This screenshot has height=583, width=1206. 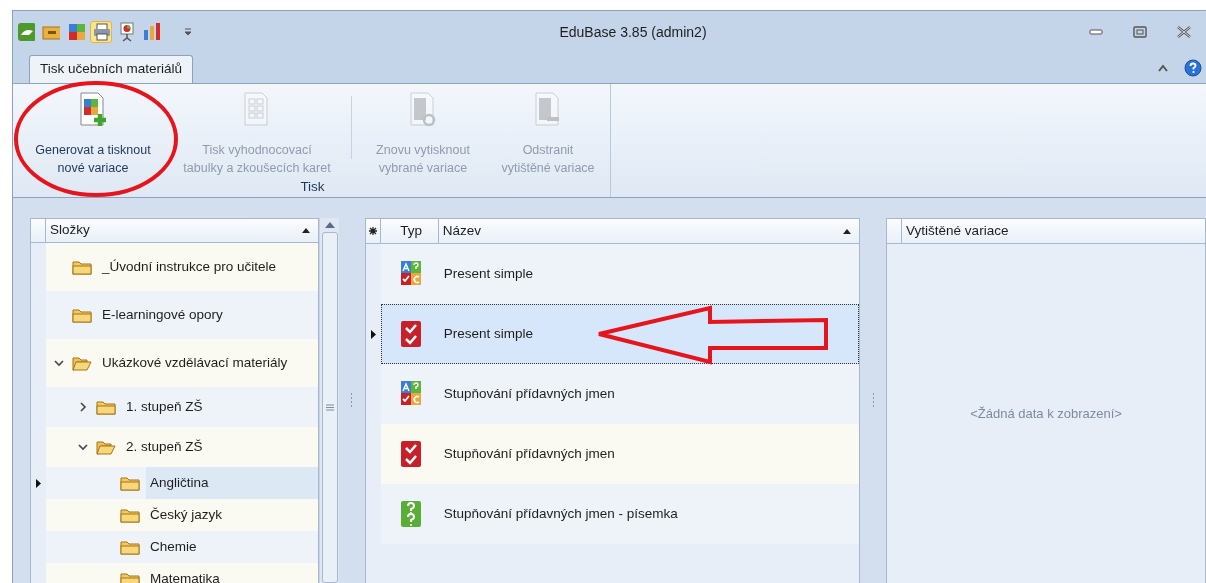 What do you see at coordinates (93, 109) in the screenshot?
I see `add-document-icon` at bounding box center [93, 109].